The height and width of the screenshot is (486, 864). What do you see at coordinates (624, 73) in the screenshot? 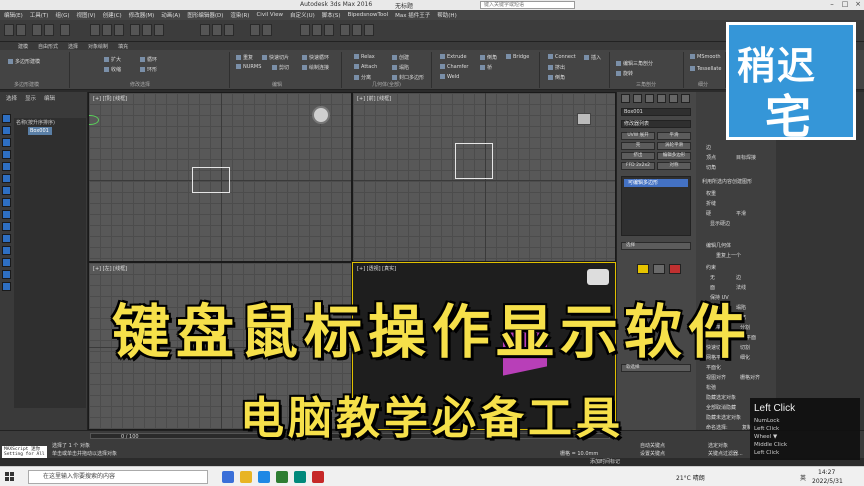
I see `ribbon-button: 旋转` at bounding box center [624, 73].